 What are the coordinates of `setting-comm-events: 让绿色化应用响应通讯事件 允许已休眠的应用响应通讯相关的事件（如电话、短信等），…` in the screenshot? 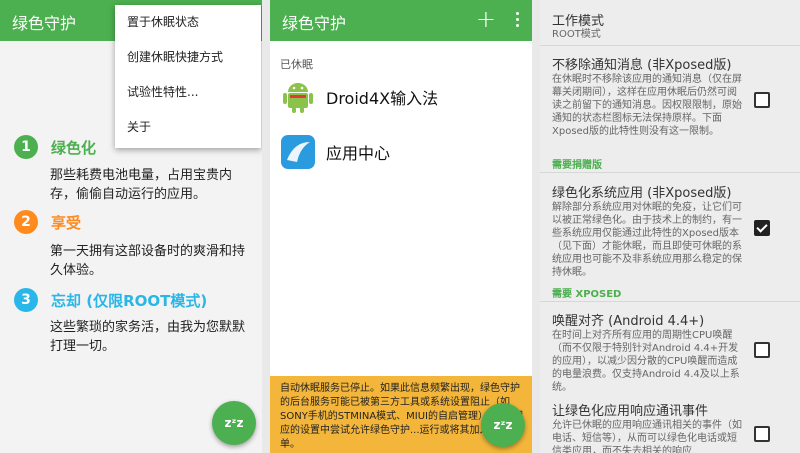 It's located at (670, 426).